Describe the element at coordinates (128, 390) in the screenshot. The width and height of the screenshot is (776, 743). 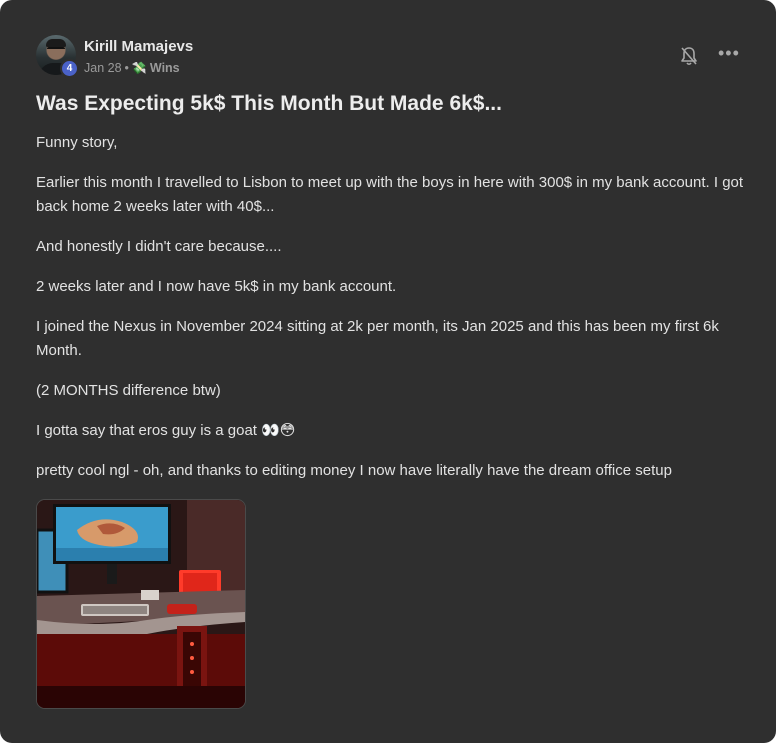
I see `post-paragraph: (2 MONTHS difference btw)` at that location.